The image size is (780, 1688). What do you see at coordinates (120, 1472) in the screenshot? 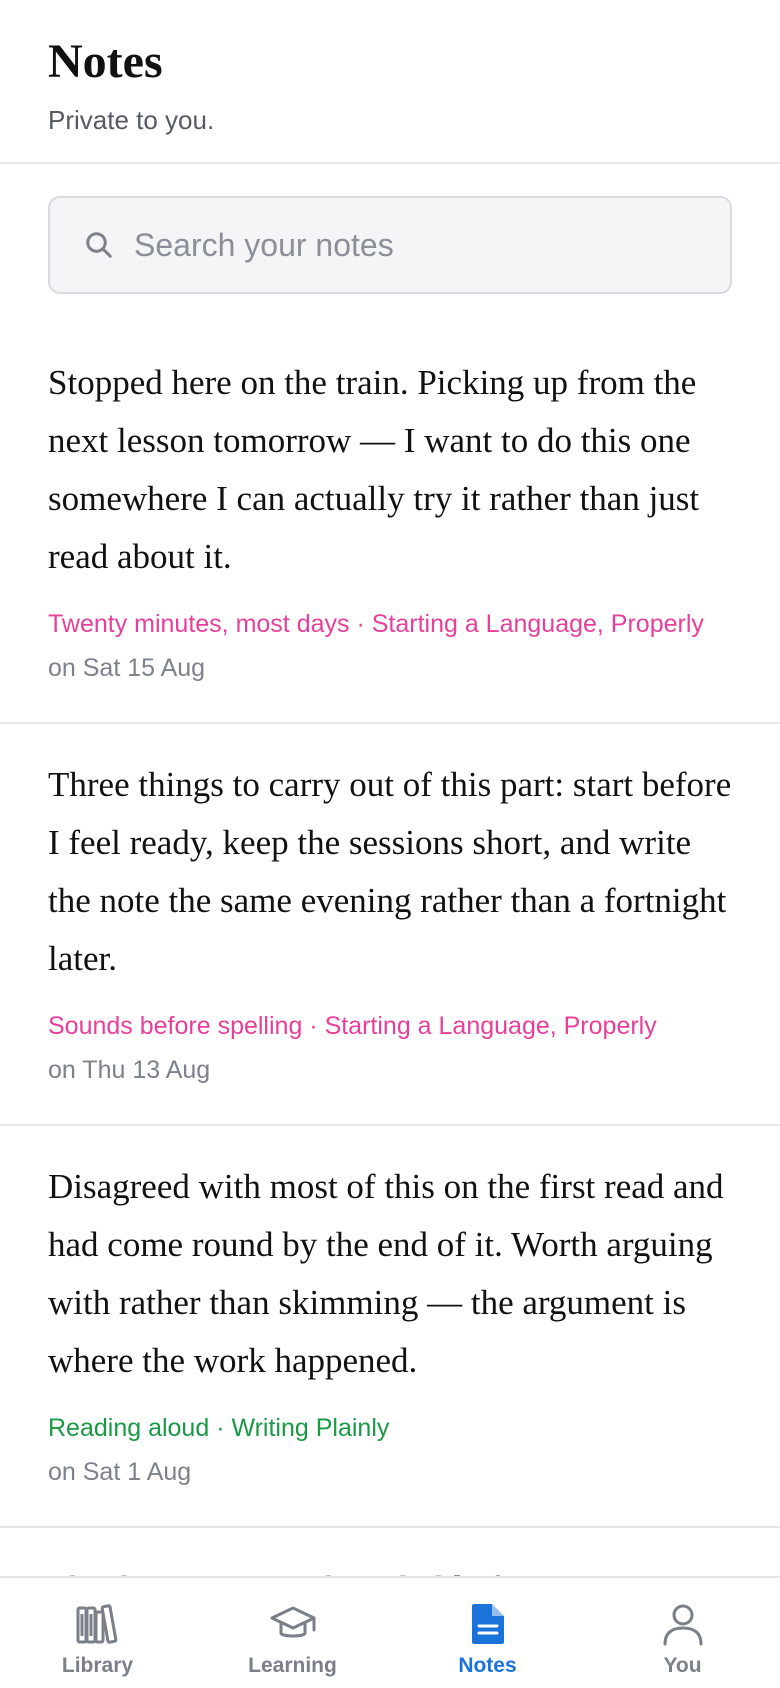
I see `note-date: on Sat 1 Aug` at bounding box center [120, 1472].